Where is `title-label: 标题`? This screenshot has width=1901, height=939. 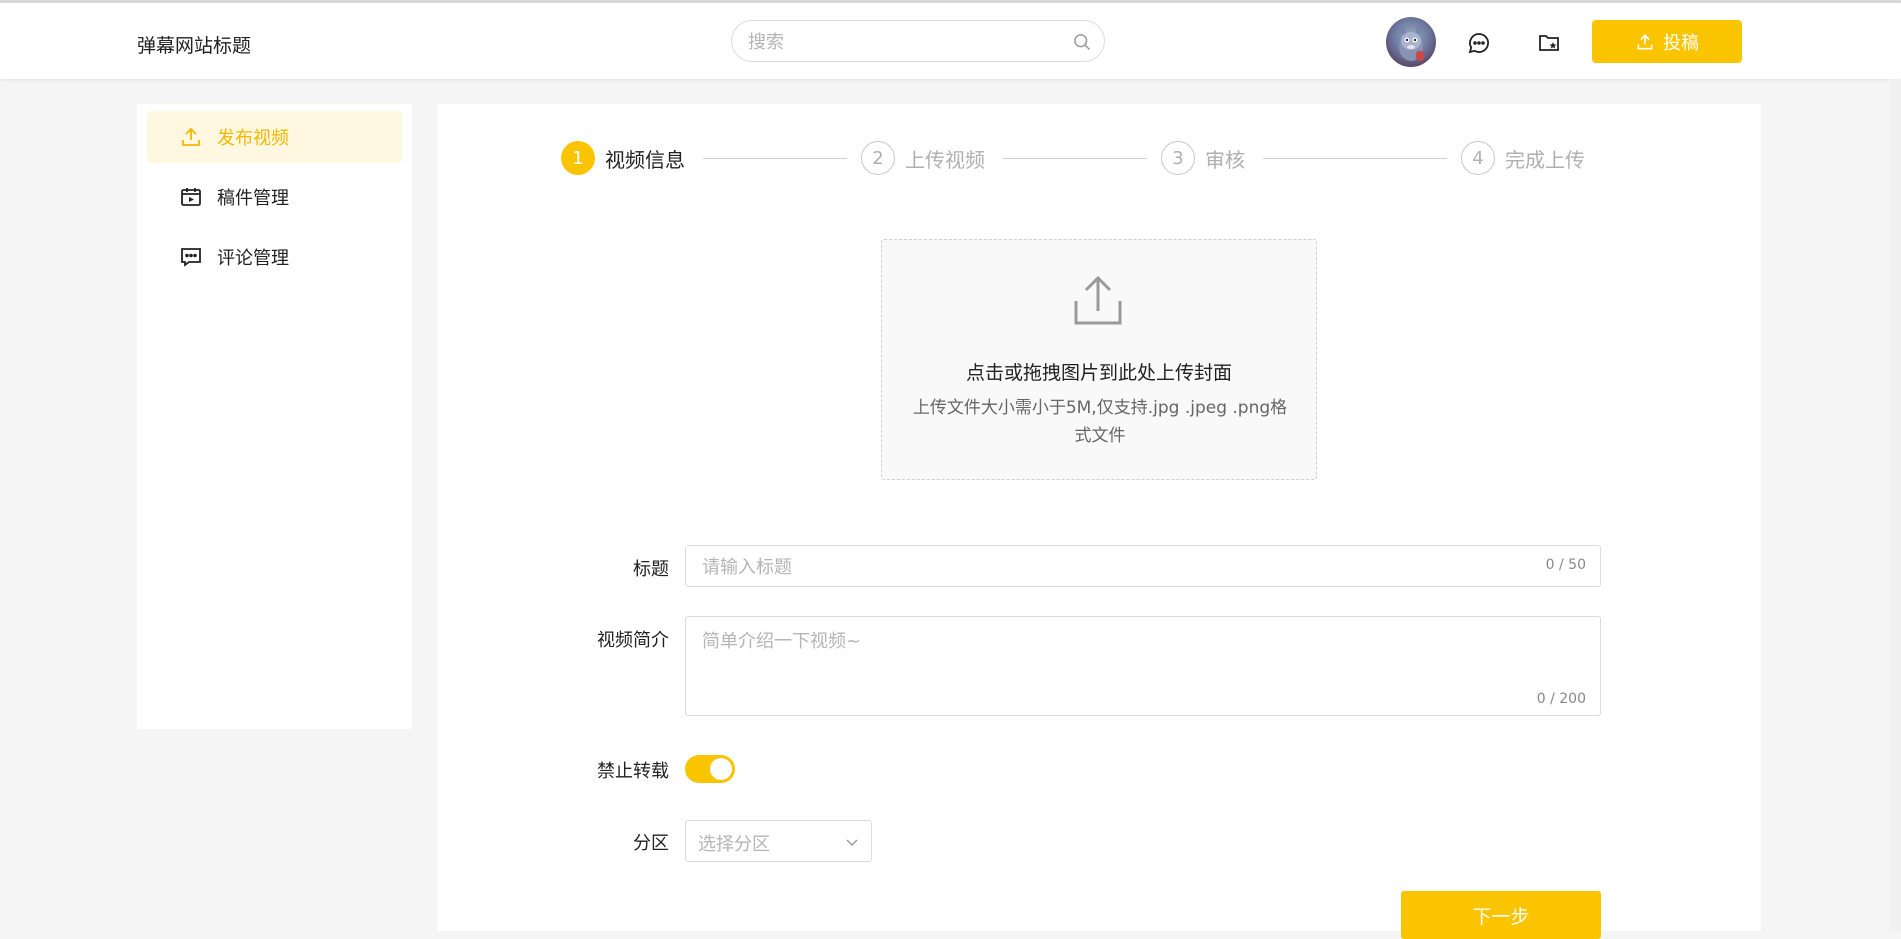 title-label: 标题 is located at coordinates (651, 569).